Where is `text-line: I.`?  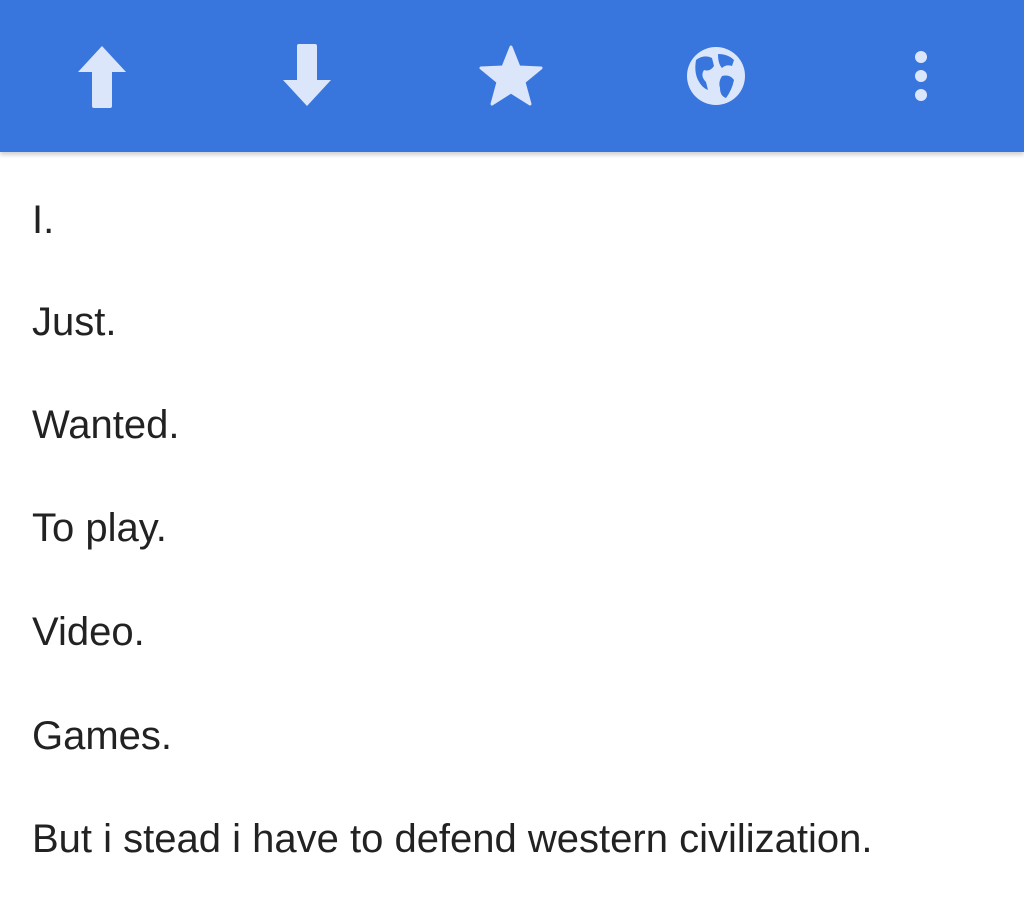
text-line: I. is located at coordinates (43, 220).